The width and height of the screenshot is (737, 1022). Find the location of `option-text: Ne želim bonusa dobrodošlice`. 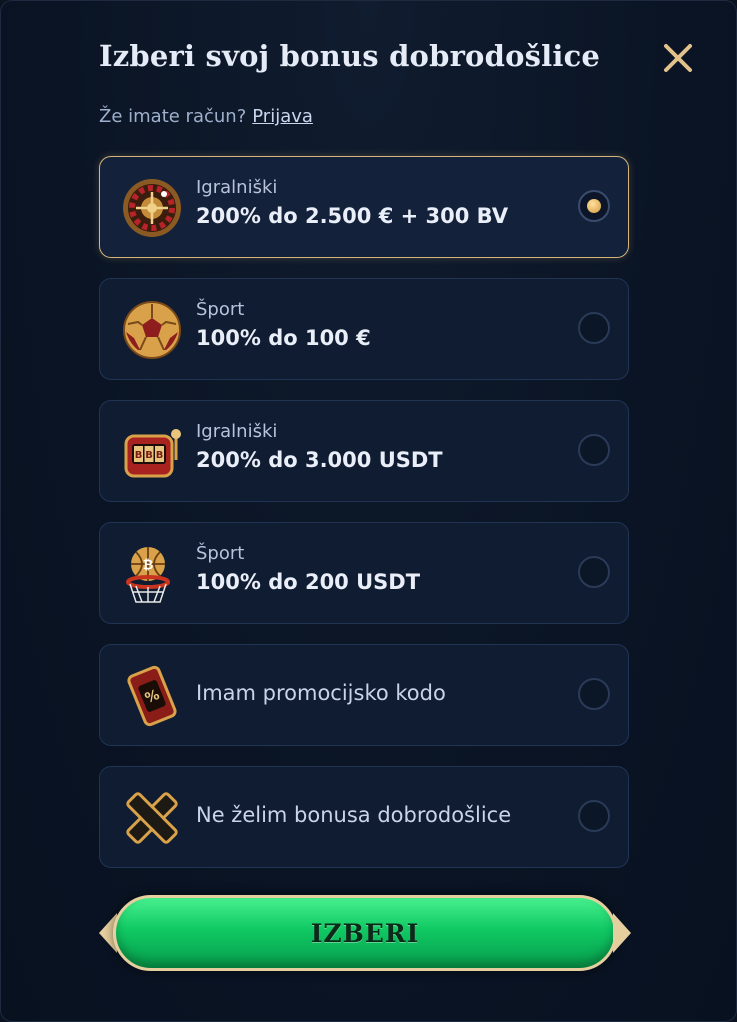

option-text: Ne želim bonusa dobrodošlice is located at coordinates (354, 815).